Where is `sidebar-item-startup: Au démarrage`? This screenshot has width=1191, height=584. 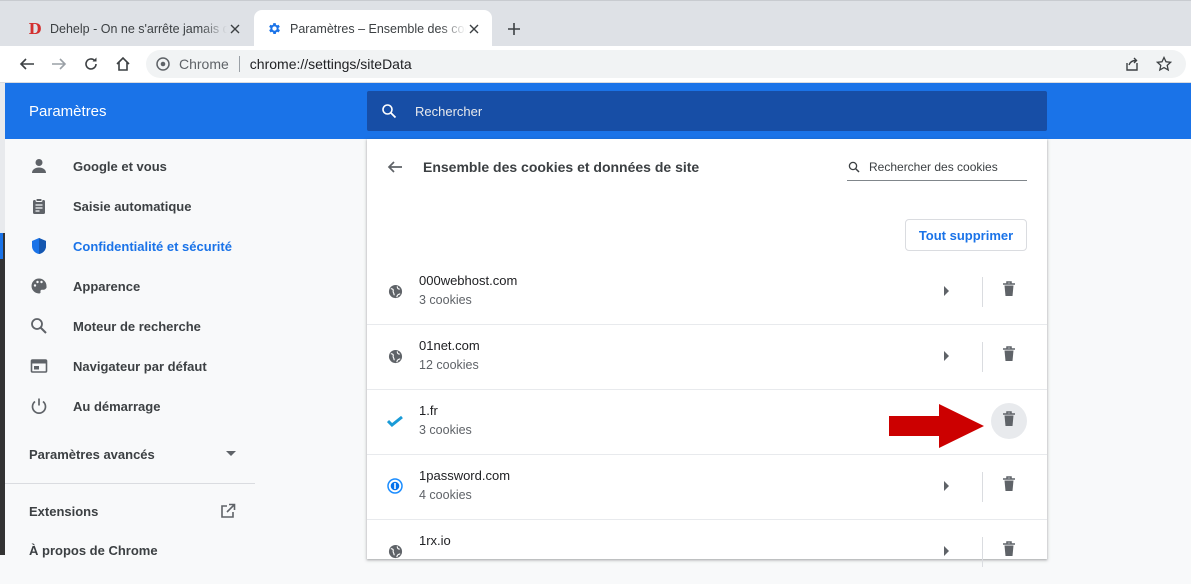 sidebar-item-startup: Au démarrage is located at coordinates (130, 406).